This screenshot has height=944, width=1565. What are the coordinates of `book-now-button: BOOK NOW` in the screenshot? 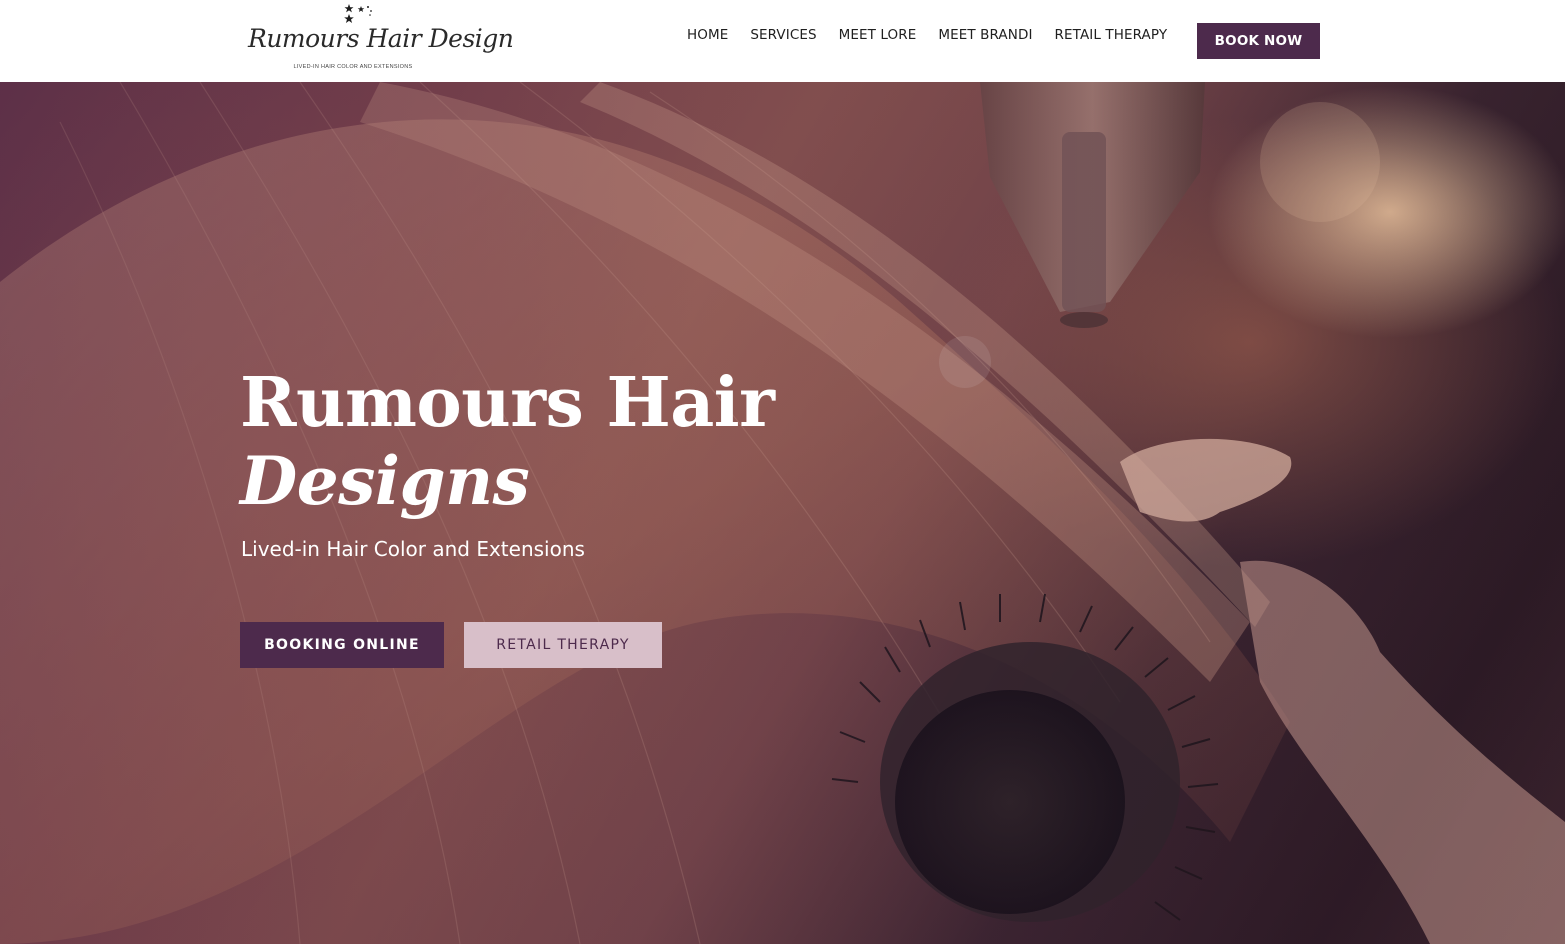 It's located at (1258, 41).